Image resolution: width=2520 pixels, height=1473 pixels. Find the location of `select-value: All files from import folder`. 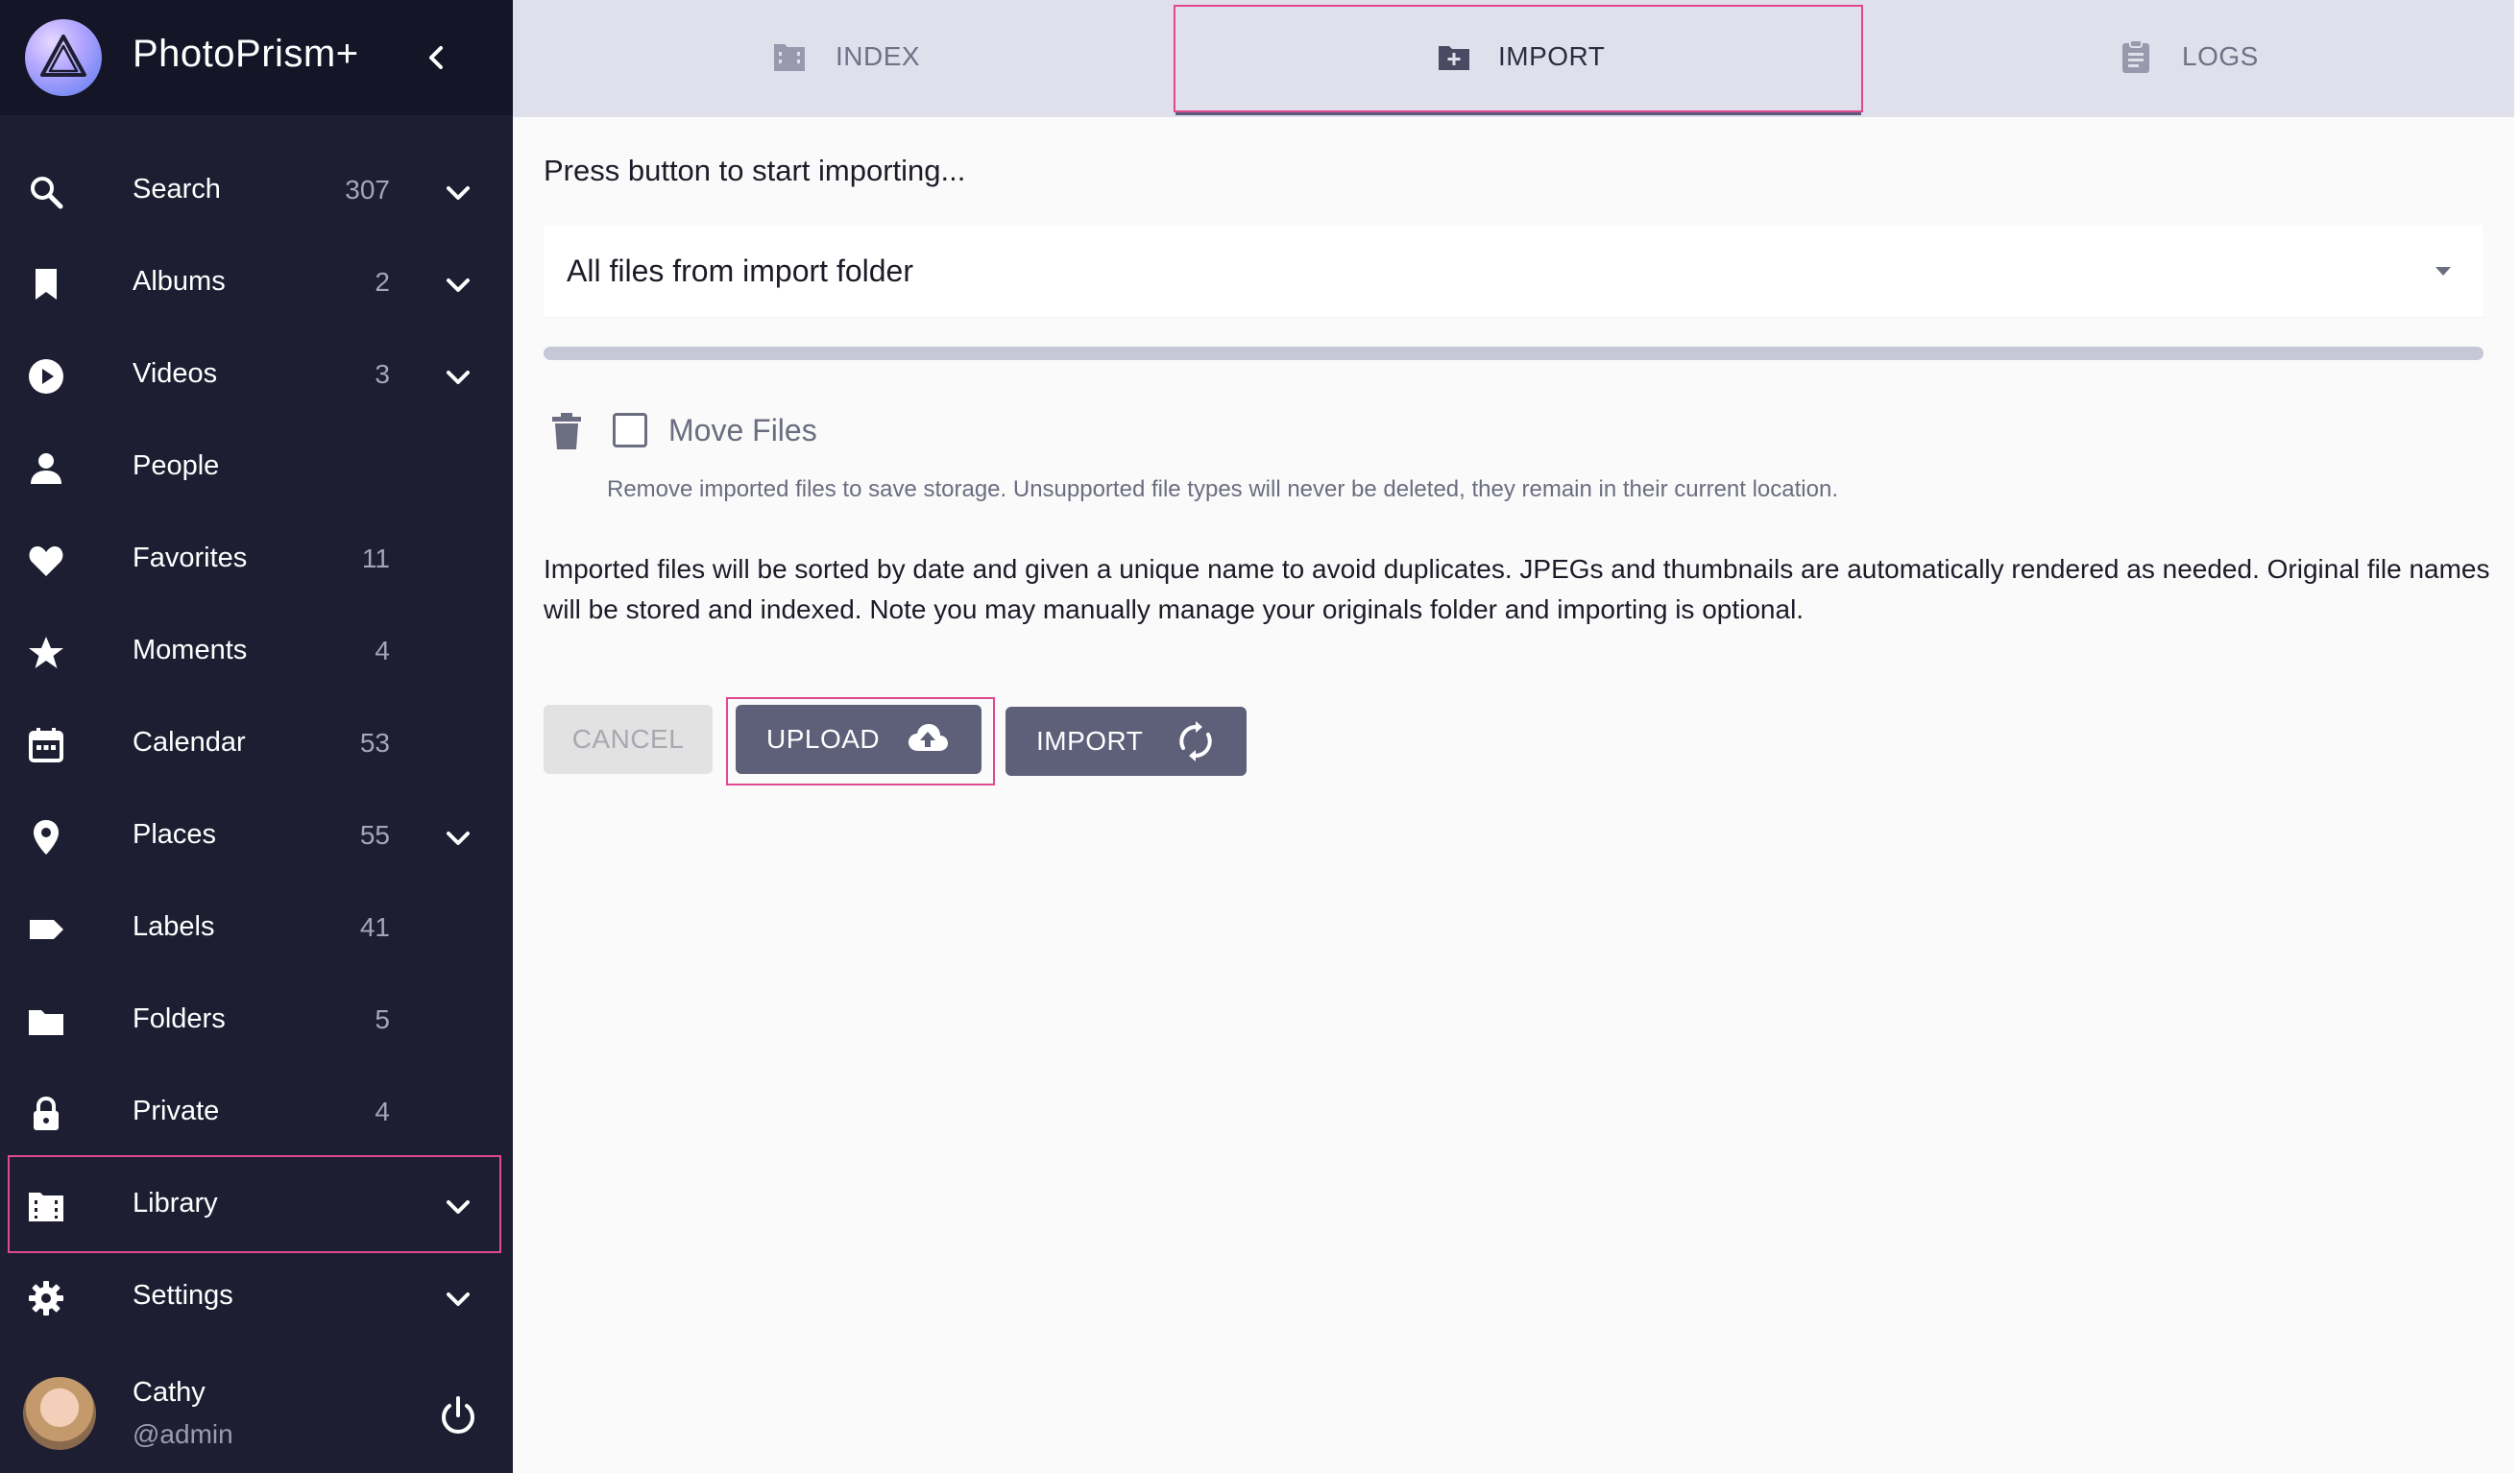

select-value: All files from import folder is located at coordinates (740, 271).